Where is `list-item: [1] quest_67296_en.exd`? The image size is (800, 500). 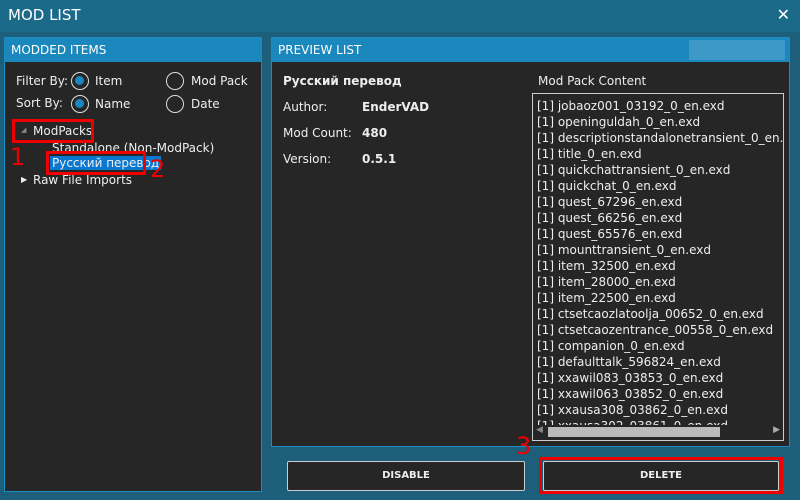
list-item: [1] quest_67296_en.exd is located at coordinates (658, 202).